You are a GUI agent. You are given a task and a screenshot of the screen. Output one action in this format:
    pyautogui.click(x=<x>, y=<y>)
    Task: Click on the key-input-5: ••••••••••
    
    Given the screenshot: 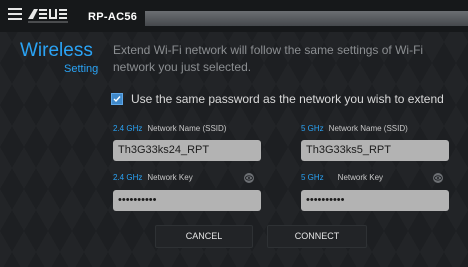 What is the action you would take?
    pyautogui.click(x=375, y=200)
    